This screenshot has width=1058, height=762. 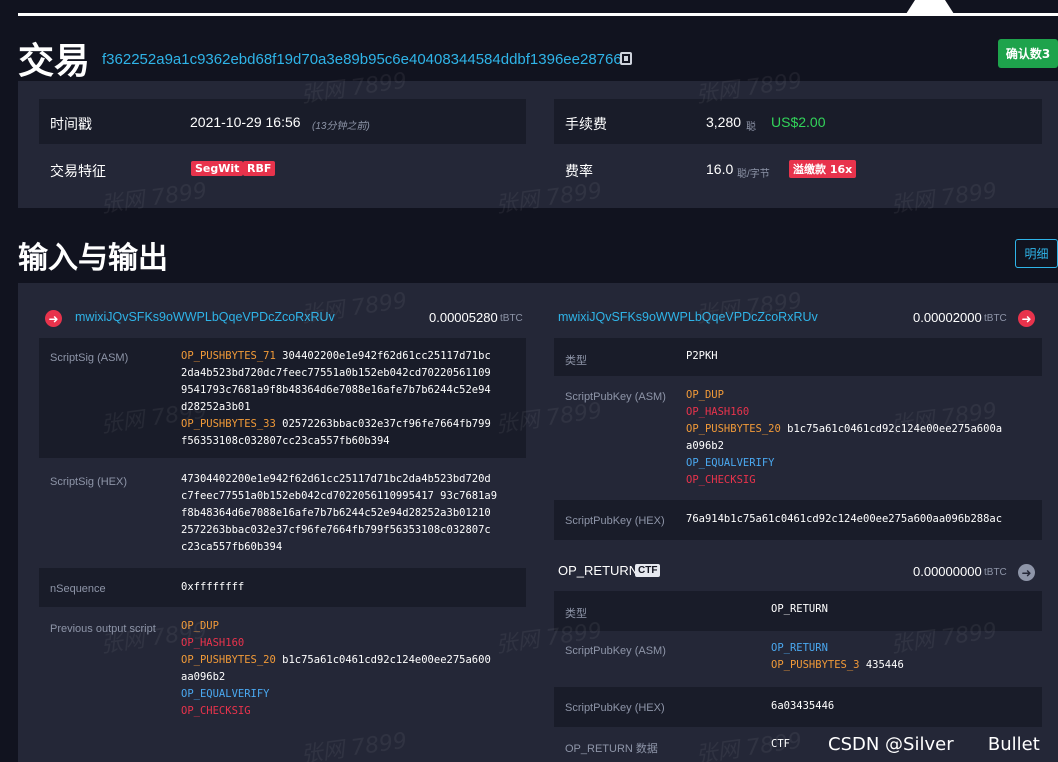 I want to click on rate-row: 费率 16.0 聪/字节 溢缴款 16x, so click(x=798, y=169).